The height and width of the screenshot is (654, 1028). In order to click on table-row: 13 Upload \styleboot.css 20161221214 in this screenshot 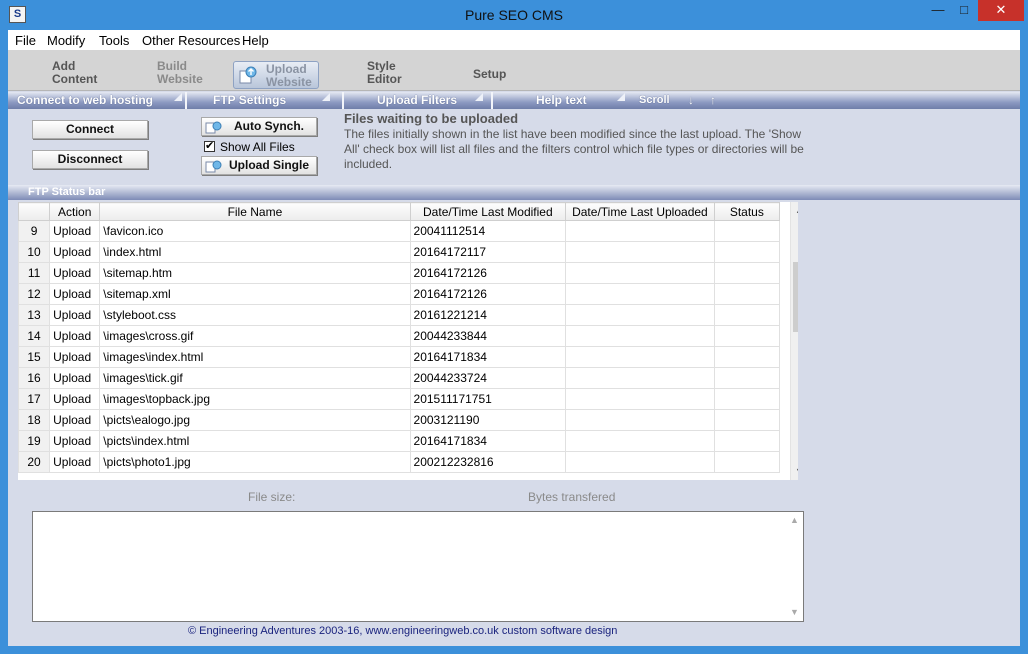, I will do `click(399, 315)`.